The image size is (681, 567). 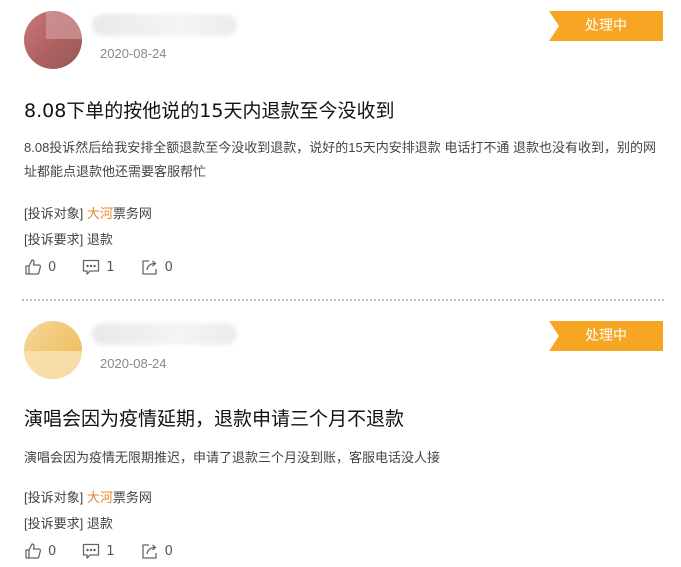 I want to click on complaint-body: 演唱会因为疫情无限期推迟，申请了退款三个月没到账，客服电话没人接, so click(x=232, y=457).